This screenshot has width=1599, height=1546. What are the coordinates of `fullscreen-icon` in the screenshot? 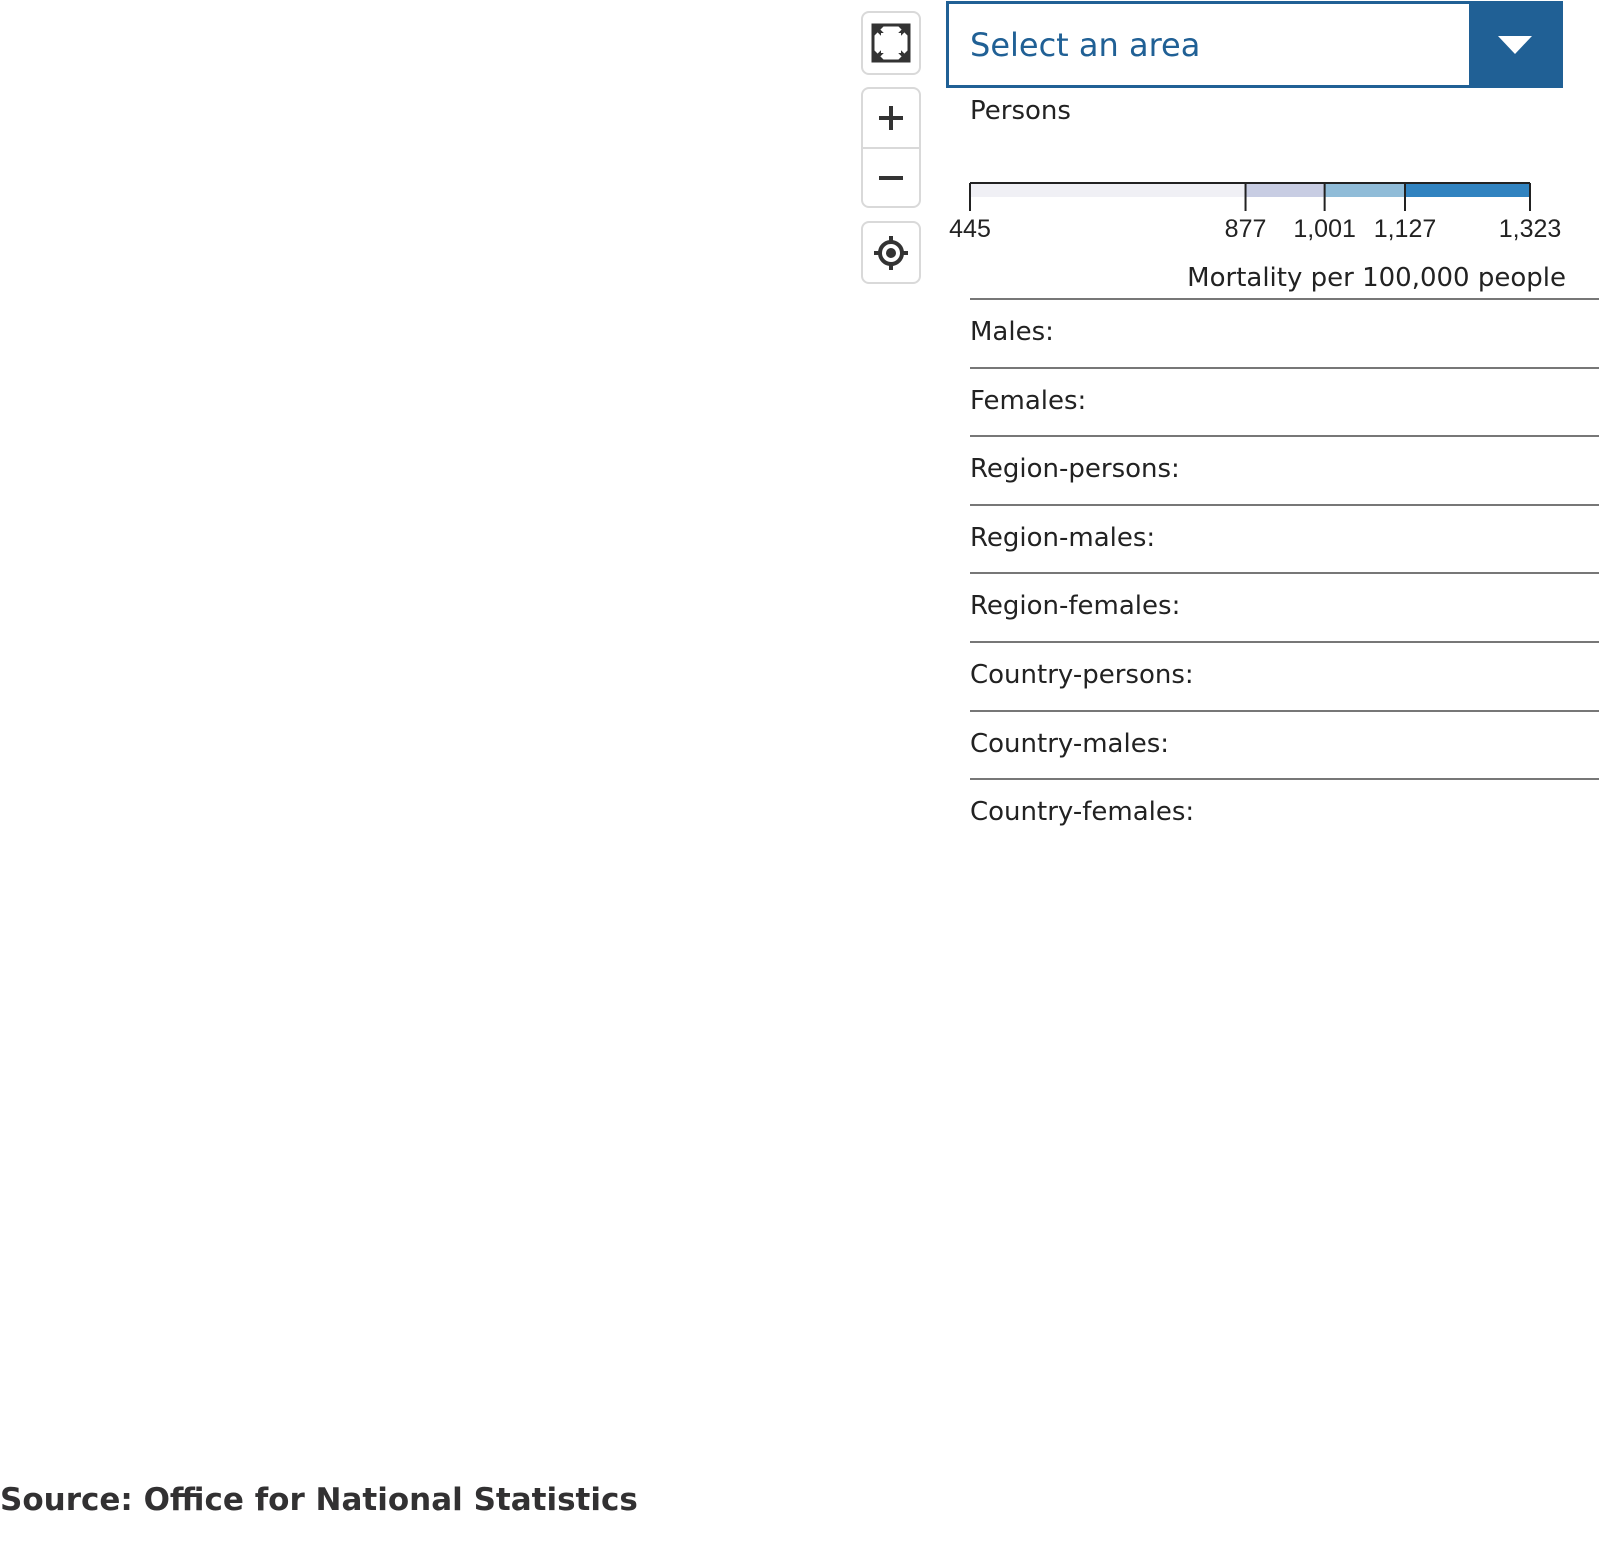 It's located at (891, 43).